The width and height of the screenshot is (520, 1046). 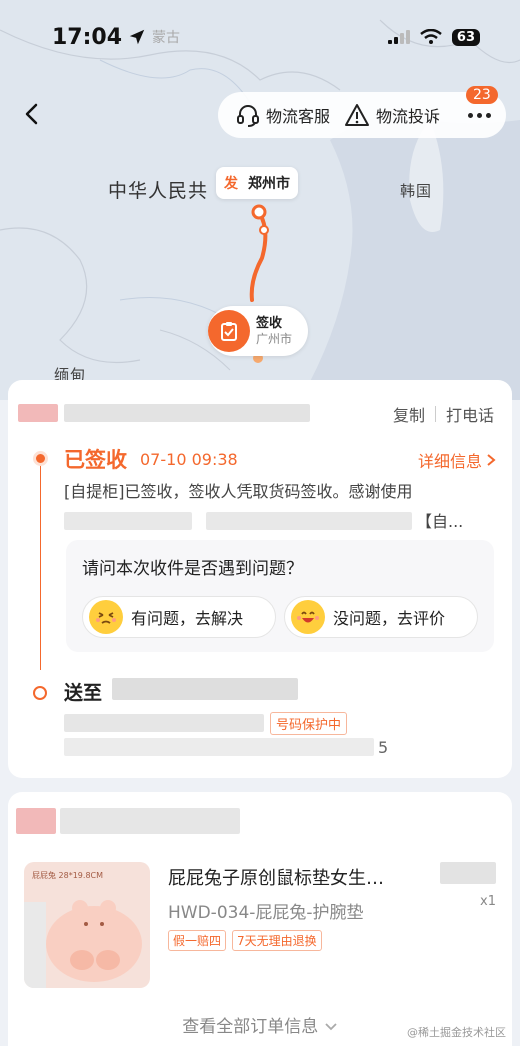 What do you see at coordinates (443, 414) in the screenshot?
I see `copy-call-actions: 复制 打电话` at bounding box center [443, 414].